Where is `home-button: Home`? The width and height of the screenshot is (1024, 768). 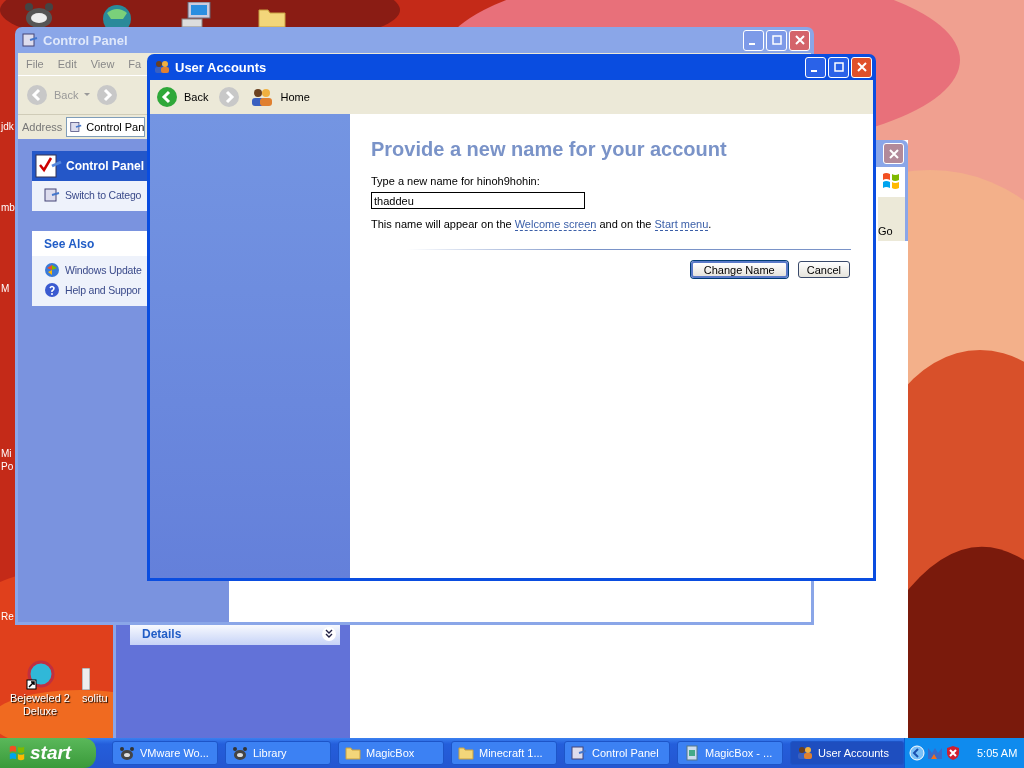
home-button: Home is located at coordinates (280, 97).